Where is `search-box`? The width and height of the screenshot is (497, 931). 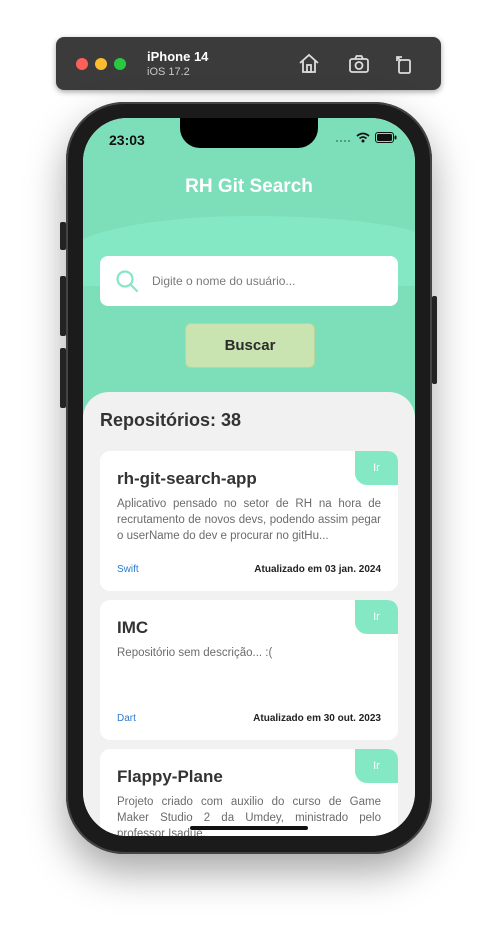
search-box is located at coordinates (249, 281).